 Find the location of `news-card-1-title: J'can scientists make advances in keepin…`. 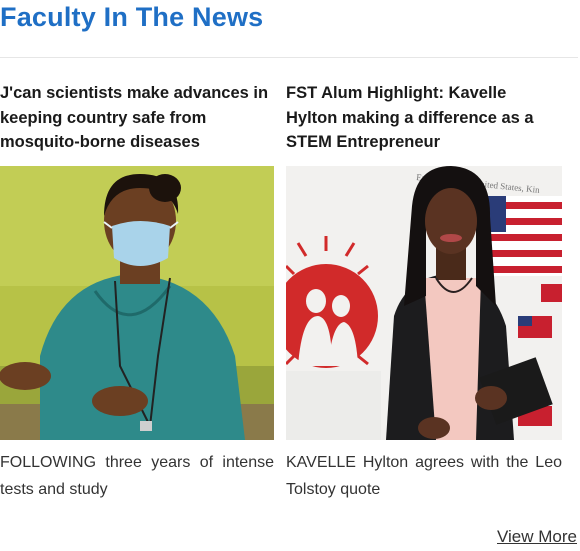

news-card-1-title: J'can scientists make advances in keepin… is located at coordinates (138, 118).